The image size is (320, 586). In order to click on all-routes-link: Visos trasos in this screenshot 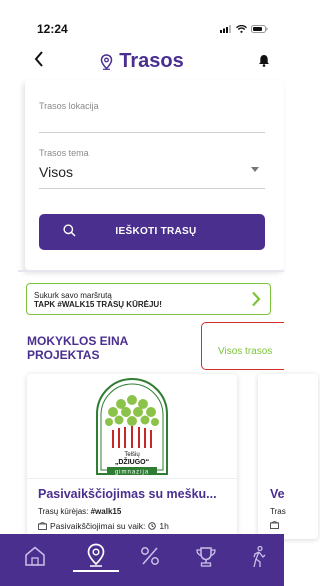, I will do `click(242, 346)`.